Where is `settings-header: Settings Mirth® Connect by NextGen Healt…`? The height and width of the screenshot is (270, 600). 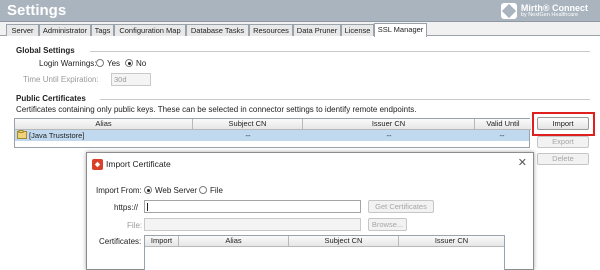 settings-header: Settings Mirth® Connect by NextGen Healt… is located at coordinates (300, 11).